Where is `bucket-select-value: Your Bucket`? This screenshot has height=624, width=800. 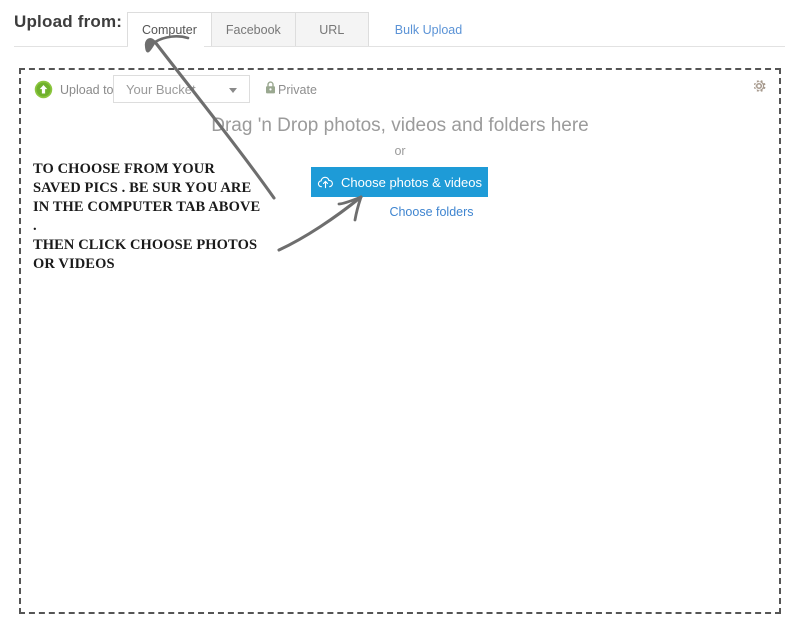 bucket-select-value: Your Bucket is located at coordinates (161, 89).